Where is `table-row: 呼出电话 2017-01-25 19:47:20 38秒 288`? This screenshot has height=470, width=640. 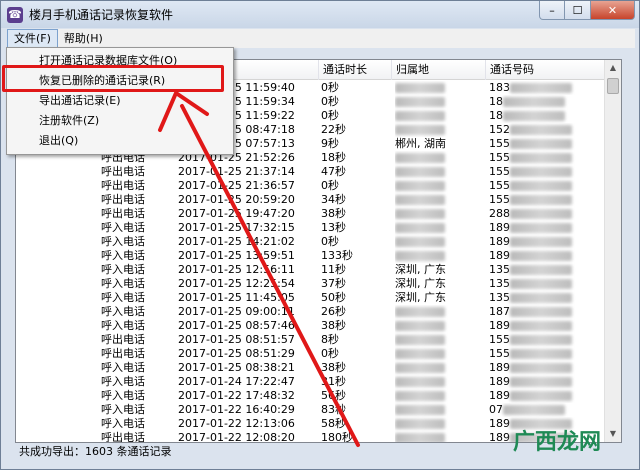 table-row: 呼出电话 2017-01-25 19:47:20 38秒 288 is located at coordinates (311, 214).